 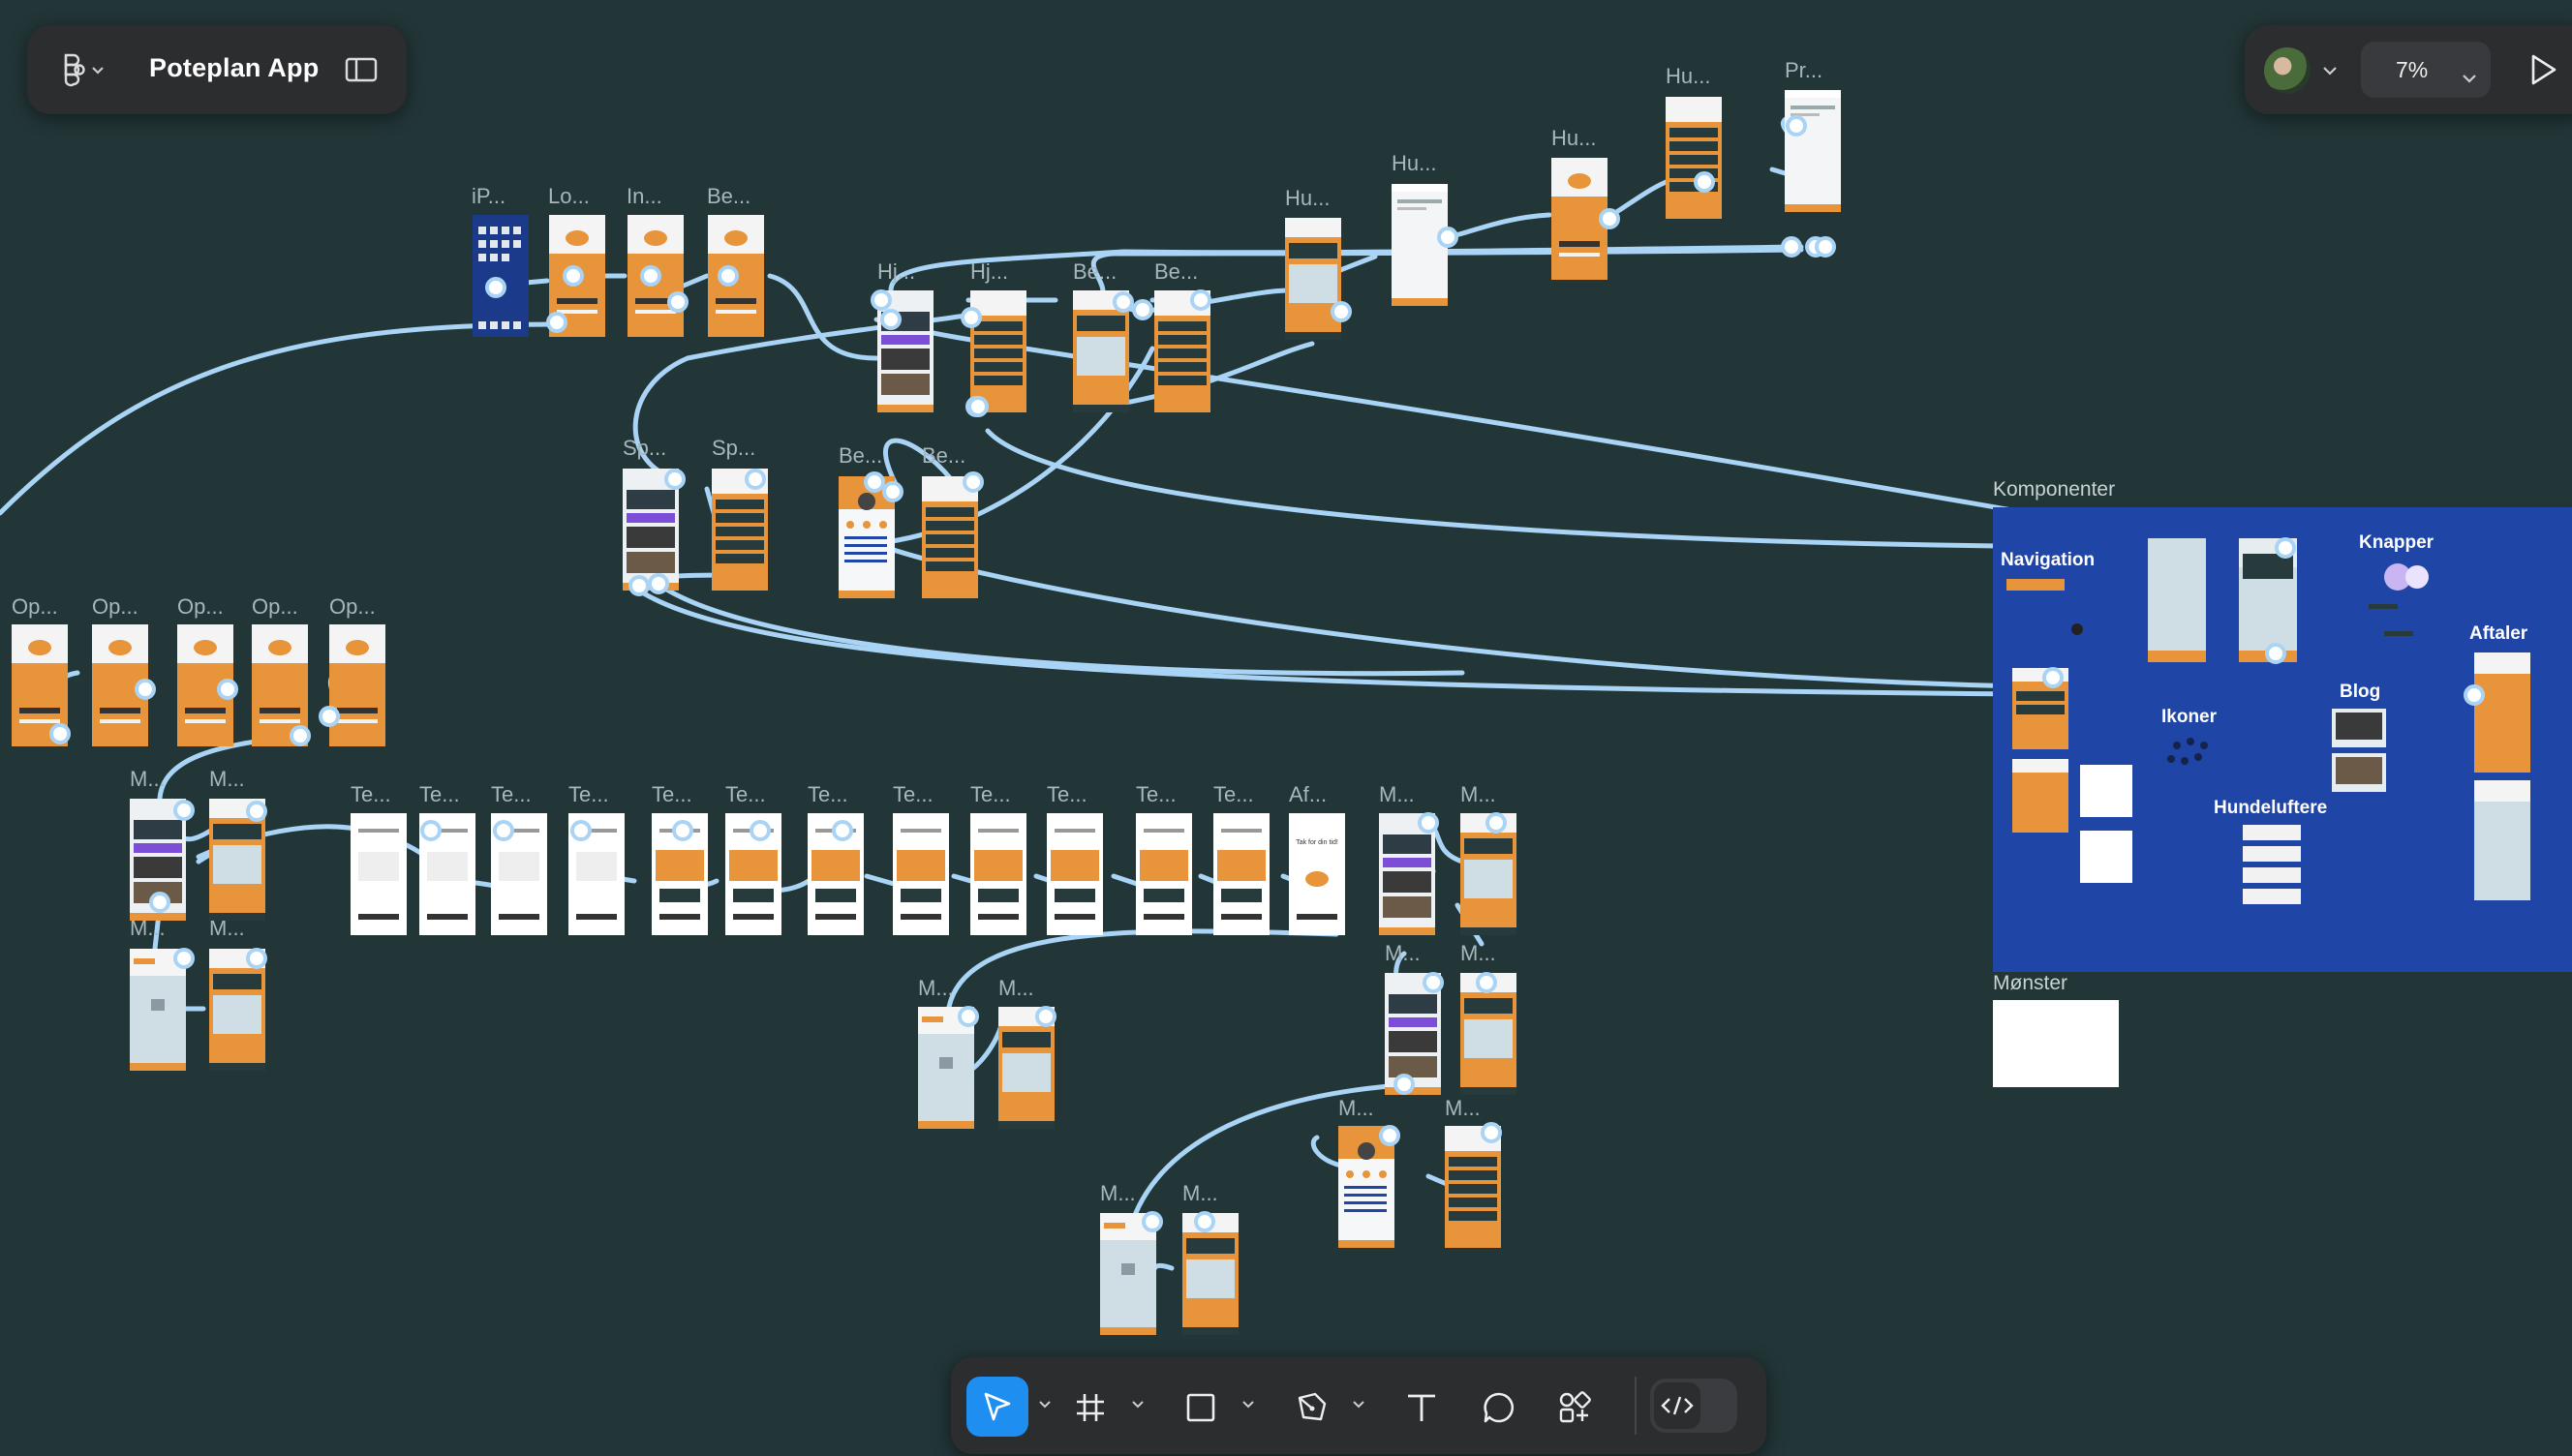 I want to click on toolbar-divider, so click(x=1636, y=1406).